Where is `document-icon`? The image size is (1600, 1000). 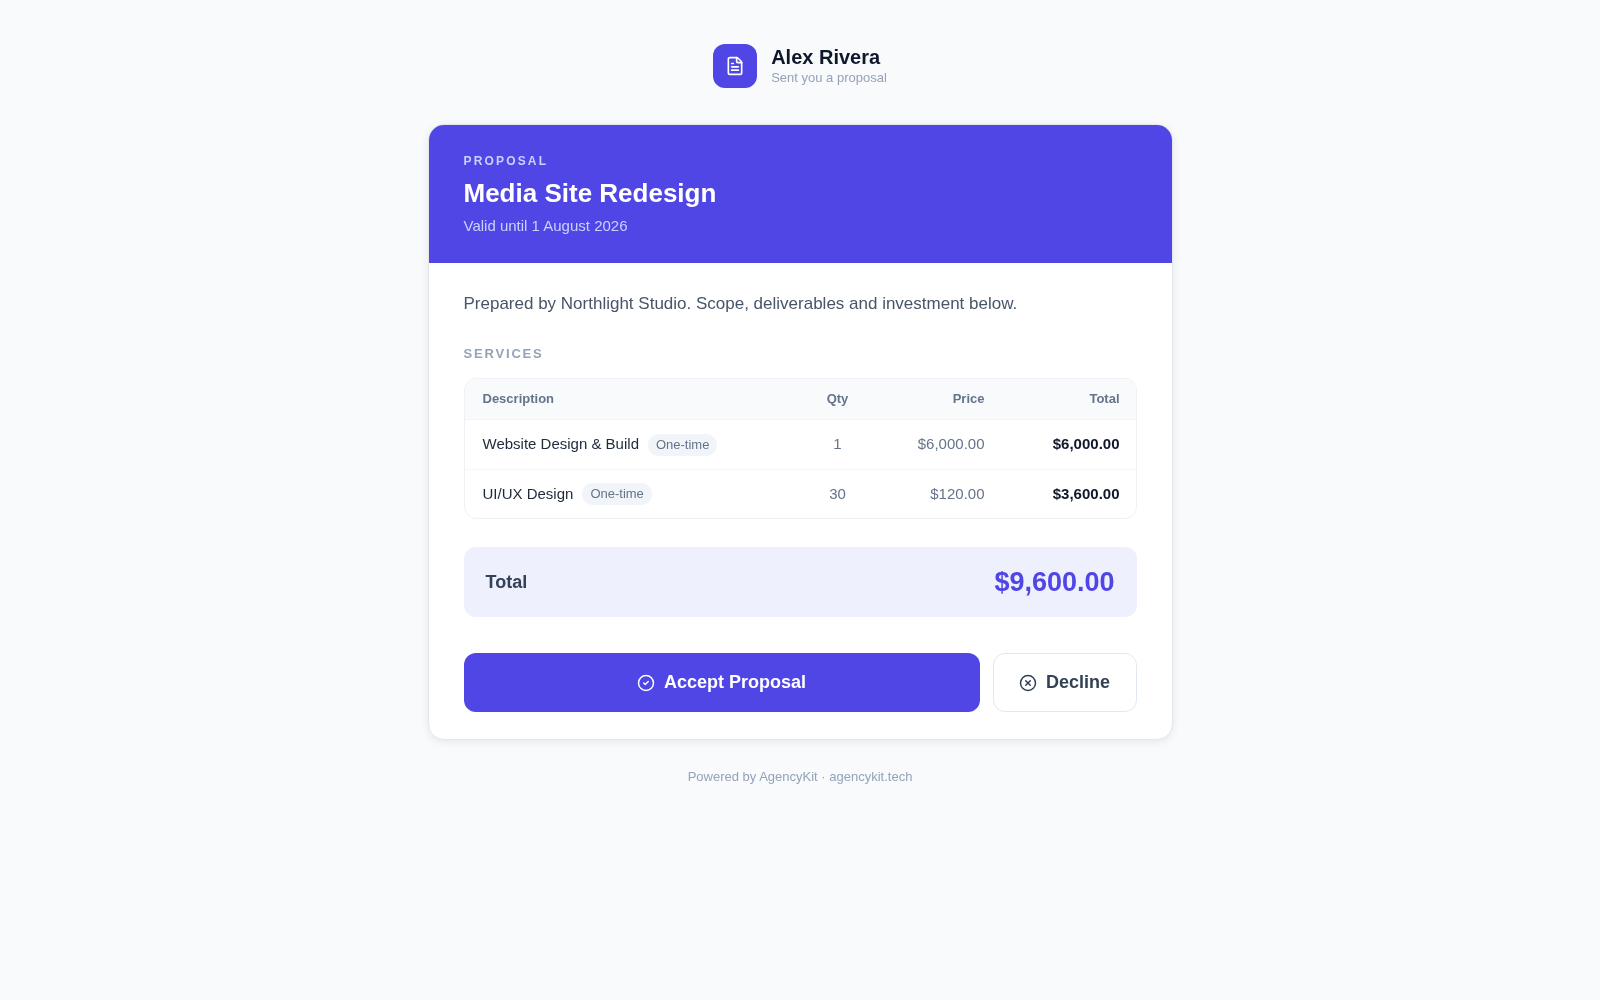 document-icon is located at coordinates (735, 66).